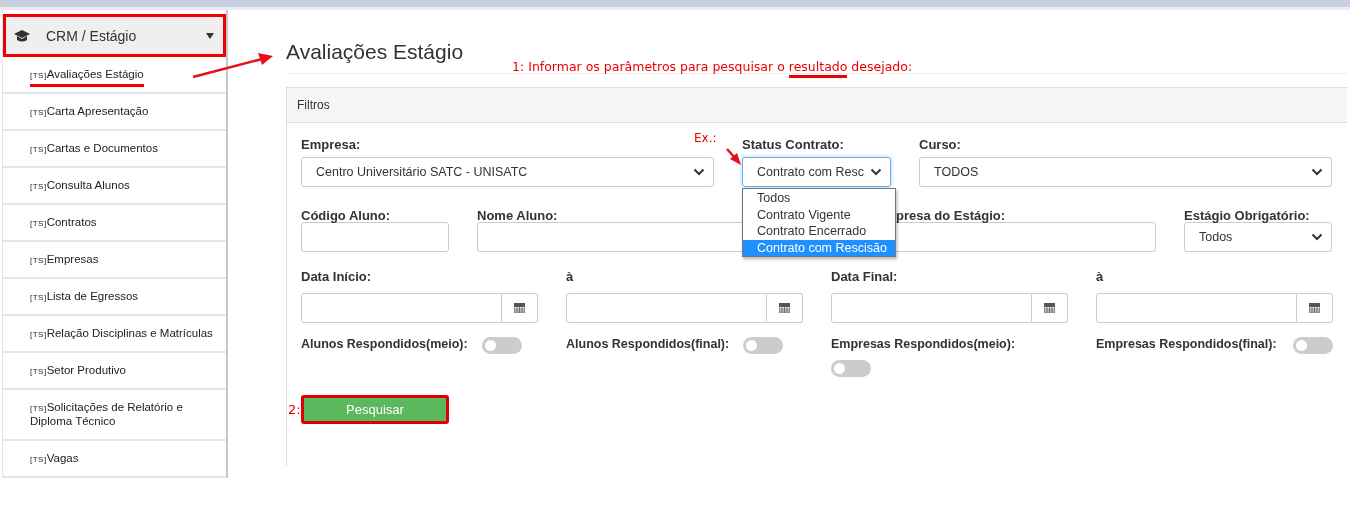  What do you see at coordinates (114, 75) in the screenshot?
I see `menu-item: [TS]Avaliações Estágio` at bounding box center [114, 75].